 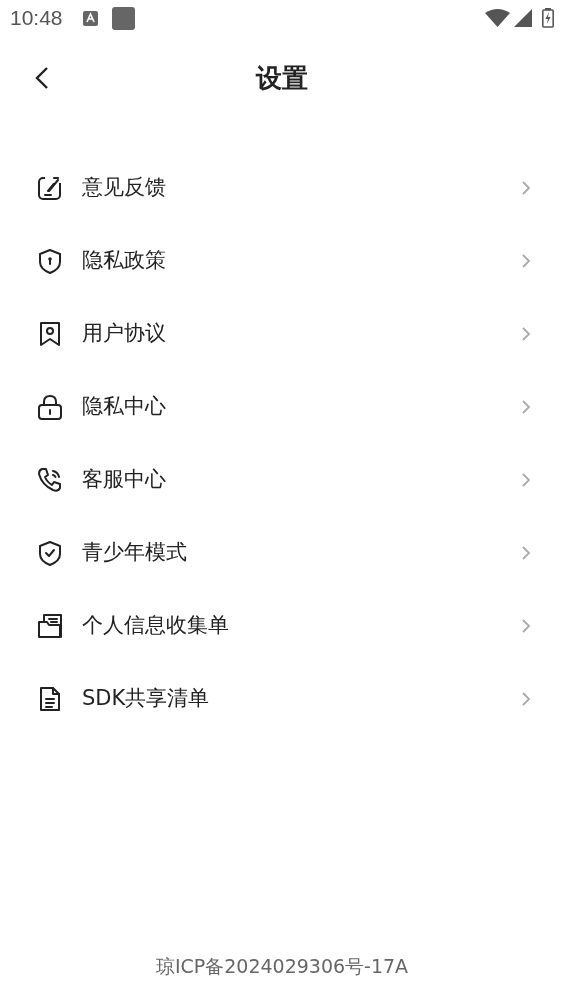 What do you see at coordinates (124, 479) in the screenshot?
I see `row-label: 客服中心` at bounding box center [124, 479].